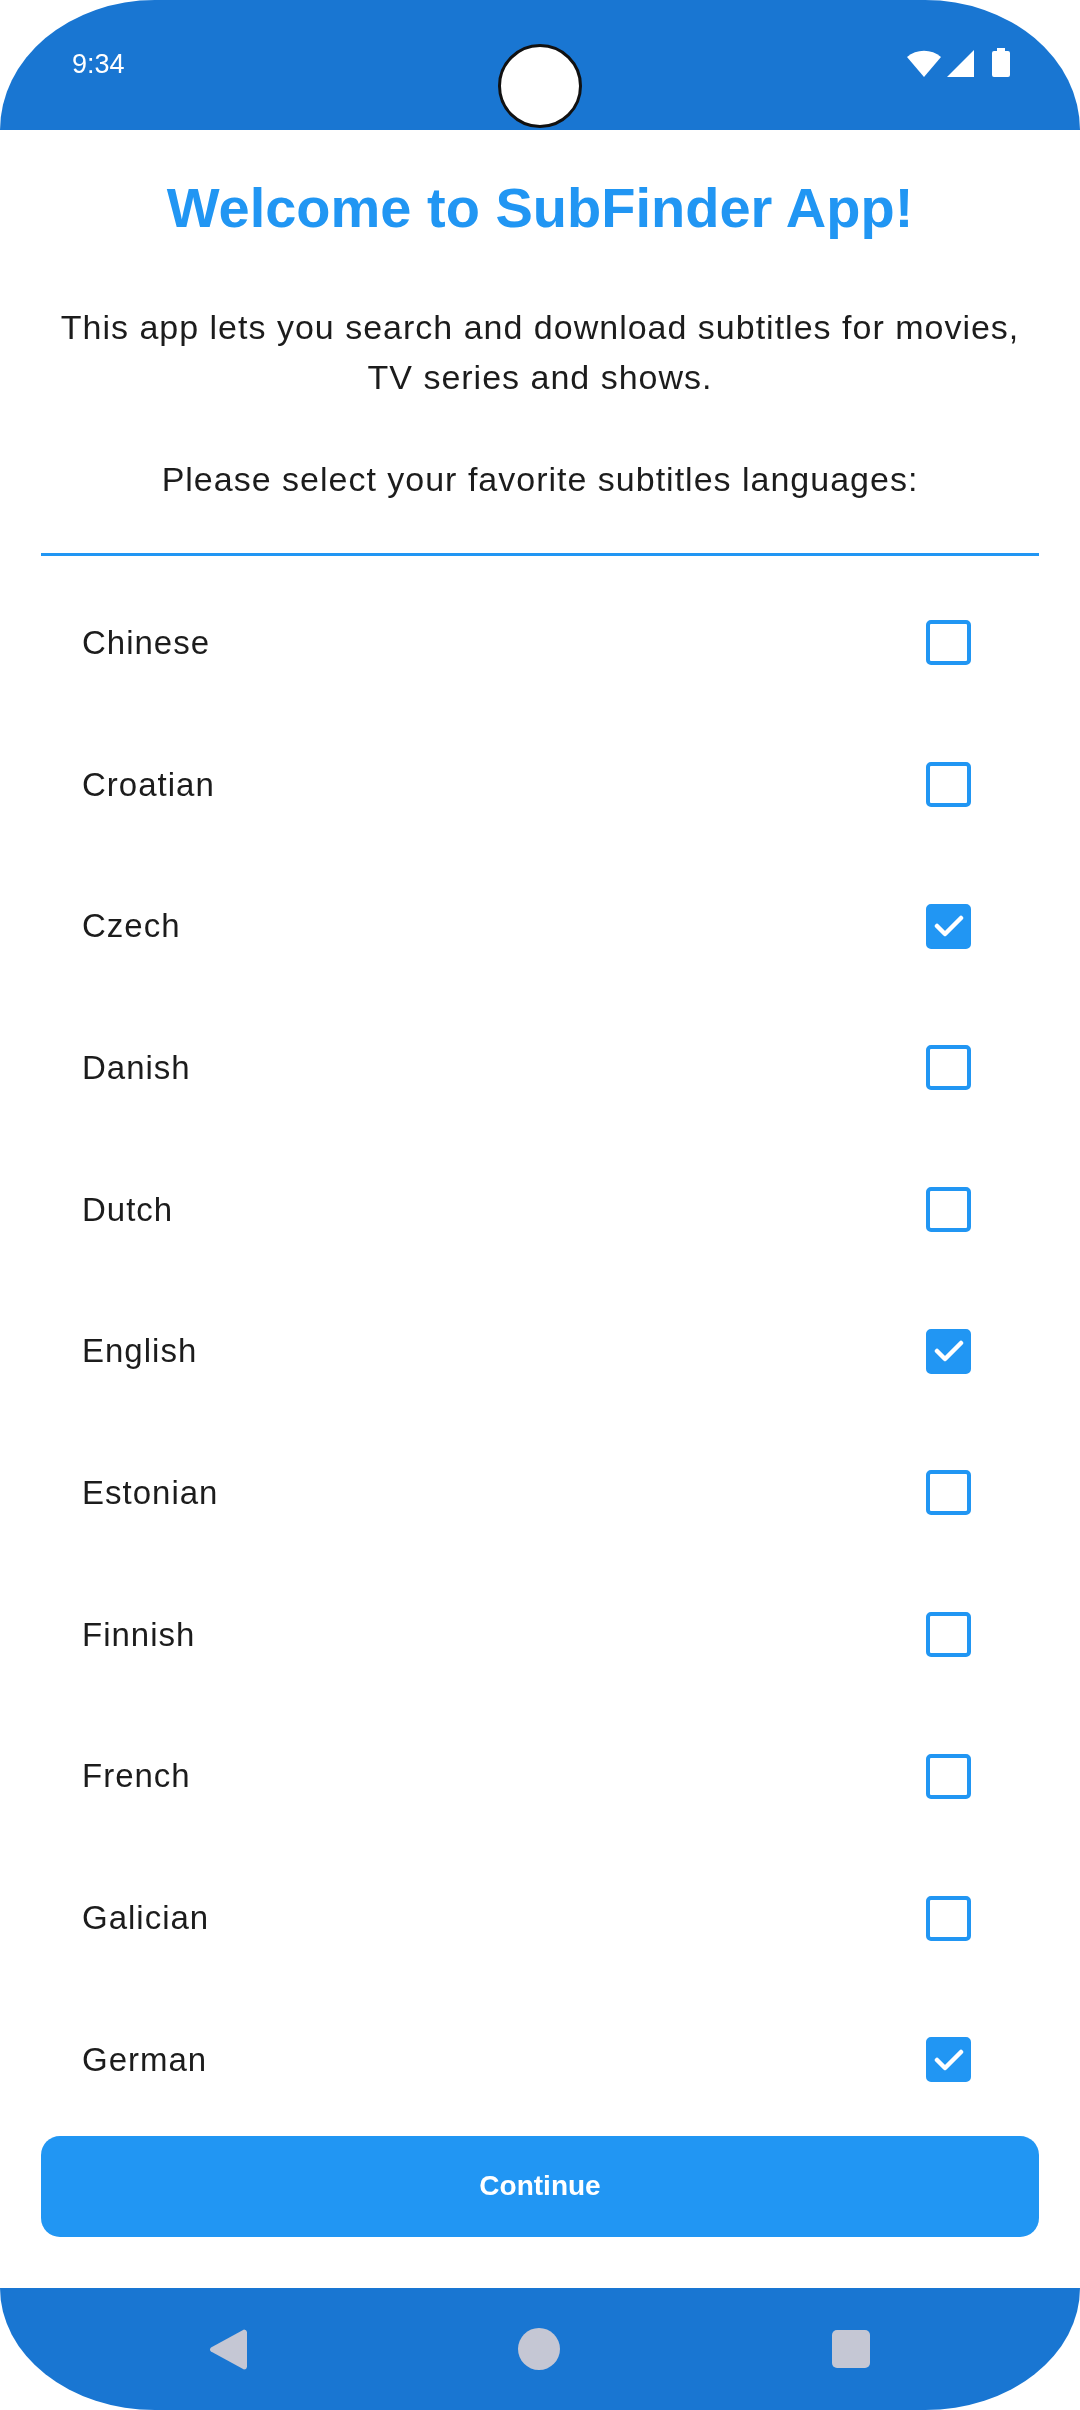  I want to click on welcome-title: Welcome to SubFinder App!, so click(540, 208).